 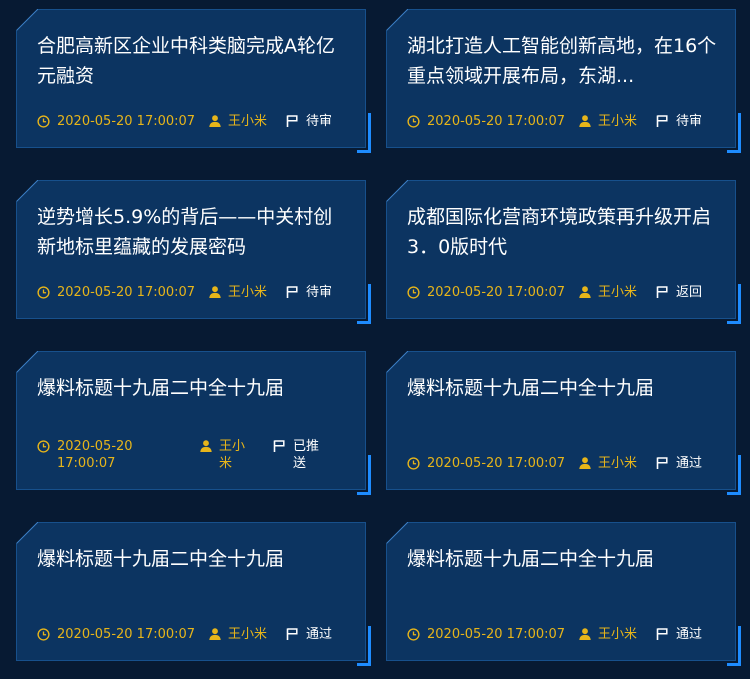 What do you see at coordinates (689, 292) in the screenshot?
I see `status-badge: 返回` at bounding box center [689, 292].